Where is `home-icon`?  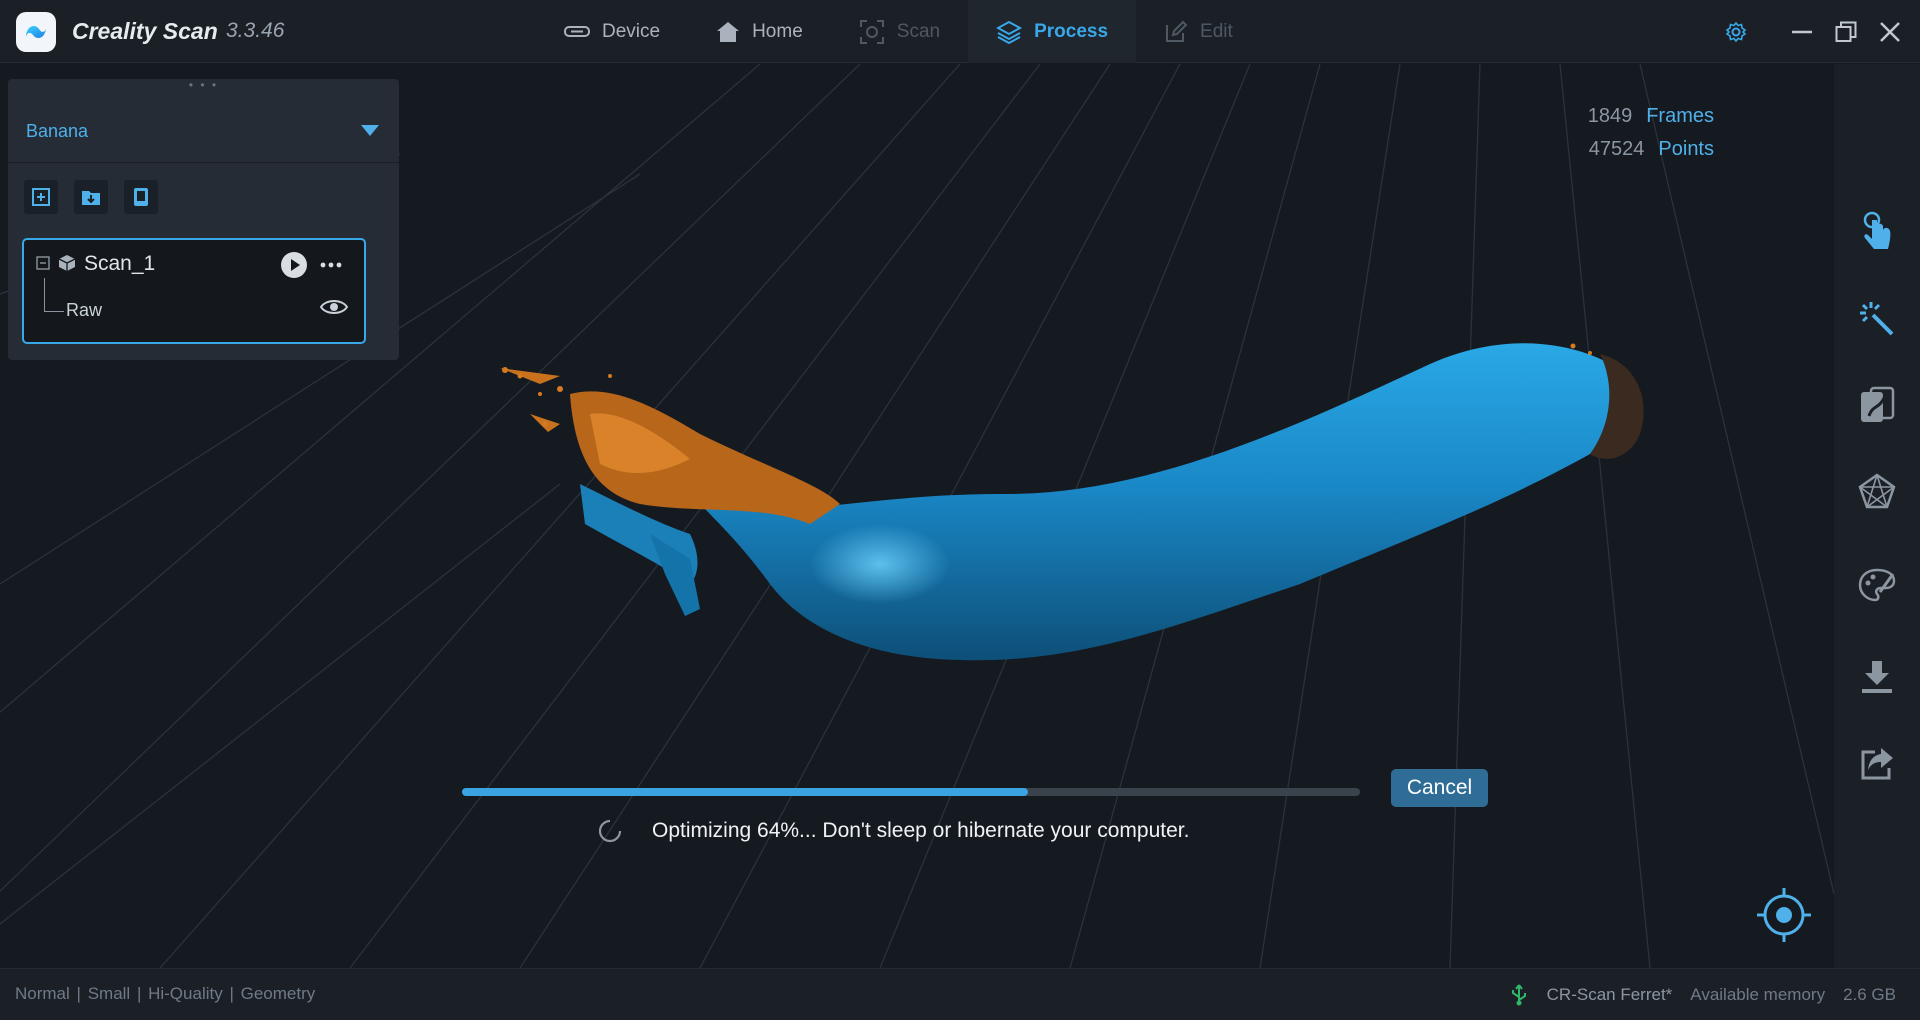 home-icon is located at coordinates (728, 31).